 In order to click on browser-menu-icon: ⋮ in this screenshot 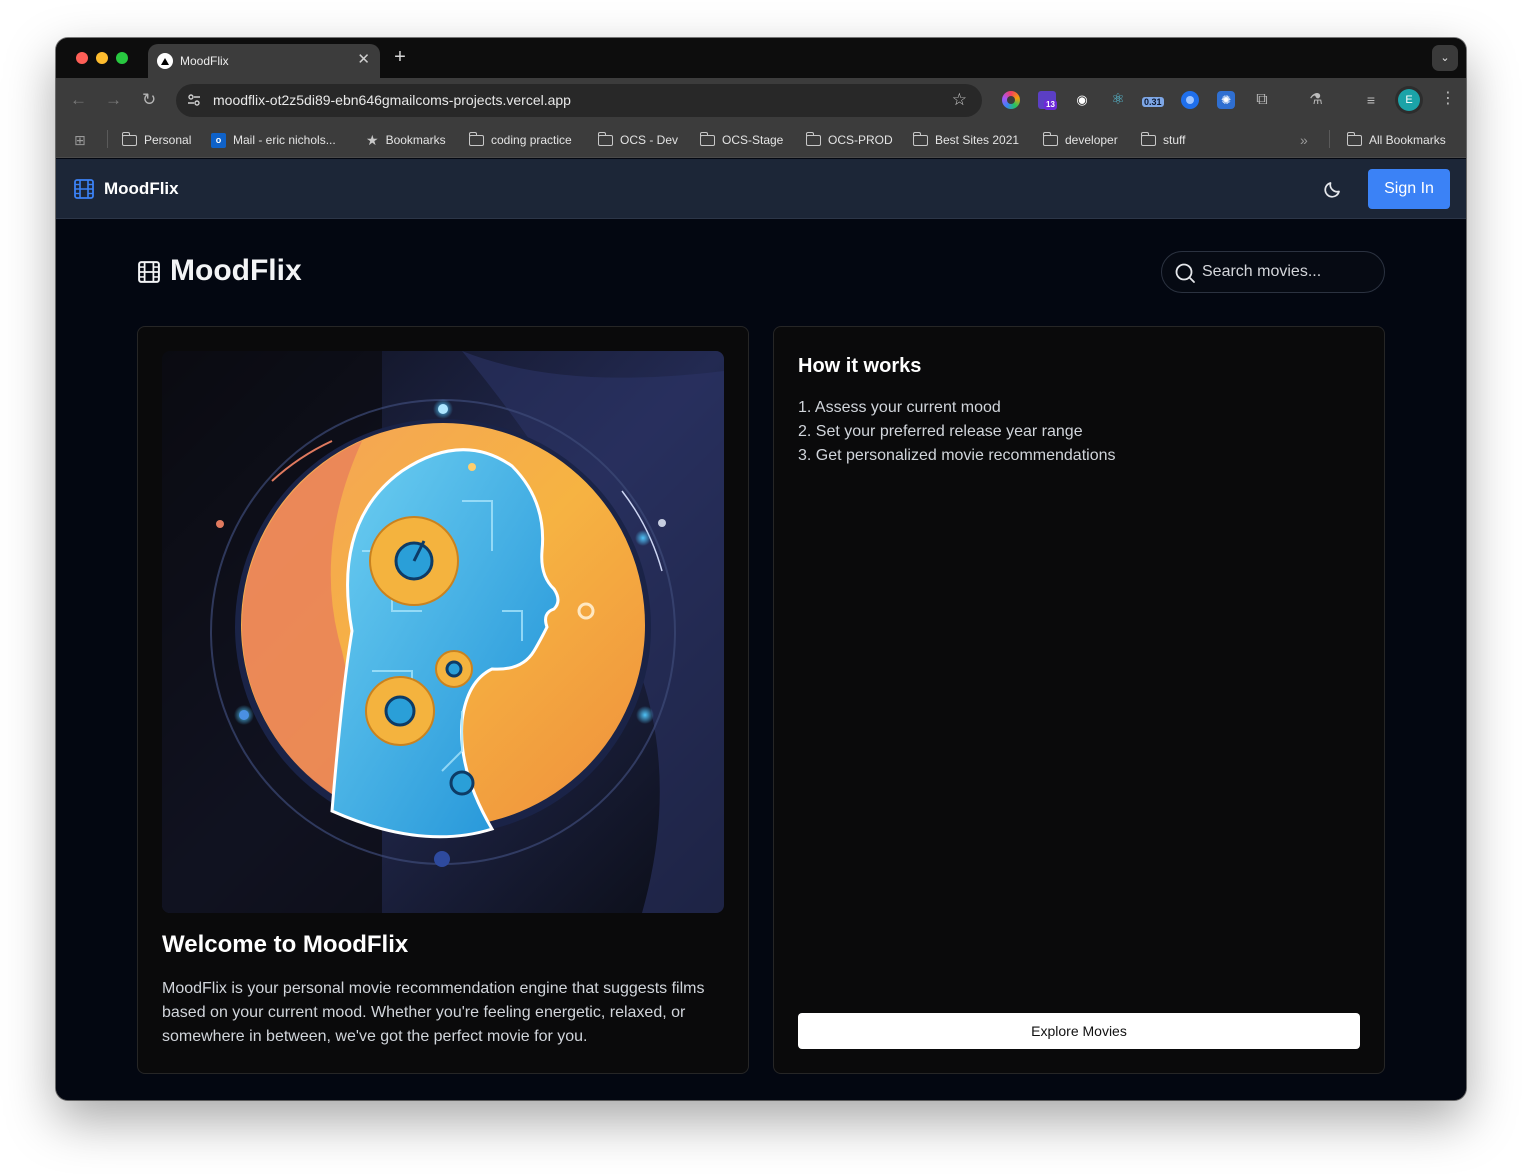, I will do `click(1448, 99)`.